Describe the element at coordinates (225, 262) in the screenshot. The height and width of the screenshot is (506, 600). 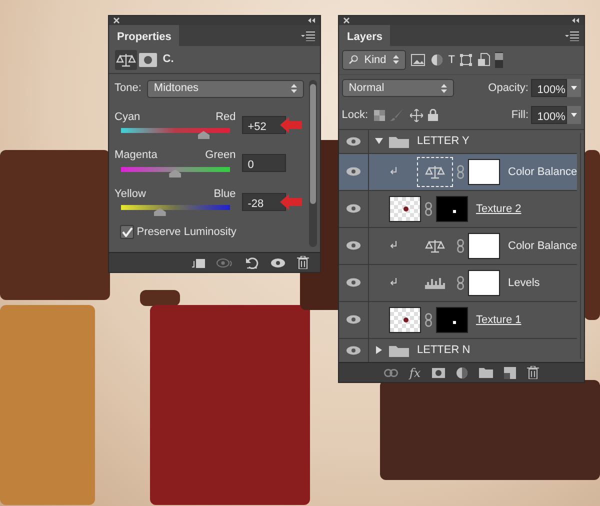
I see `view-previous-icon` at that location.